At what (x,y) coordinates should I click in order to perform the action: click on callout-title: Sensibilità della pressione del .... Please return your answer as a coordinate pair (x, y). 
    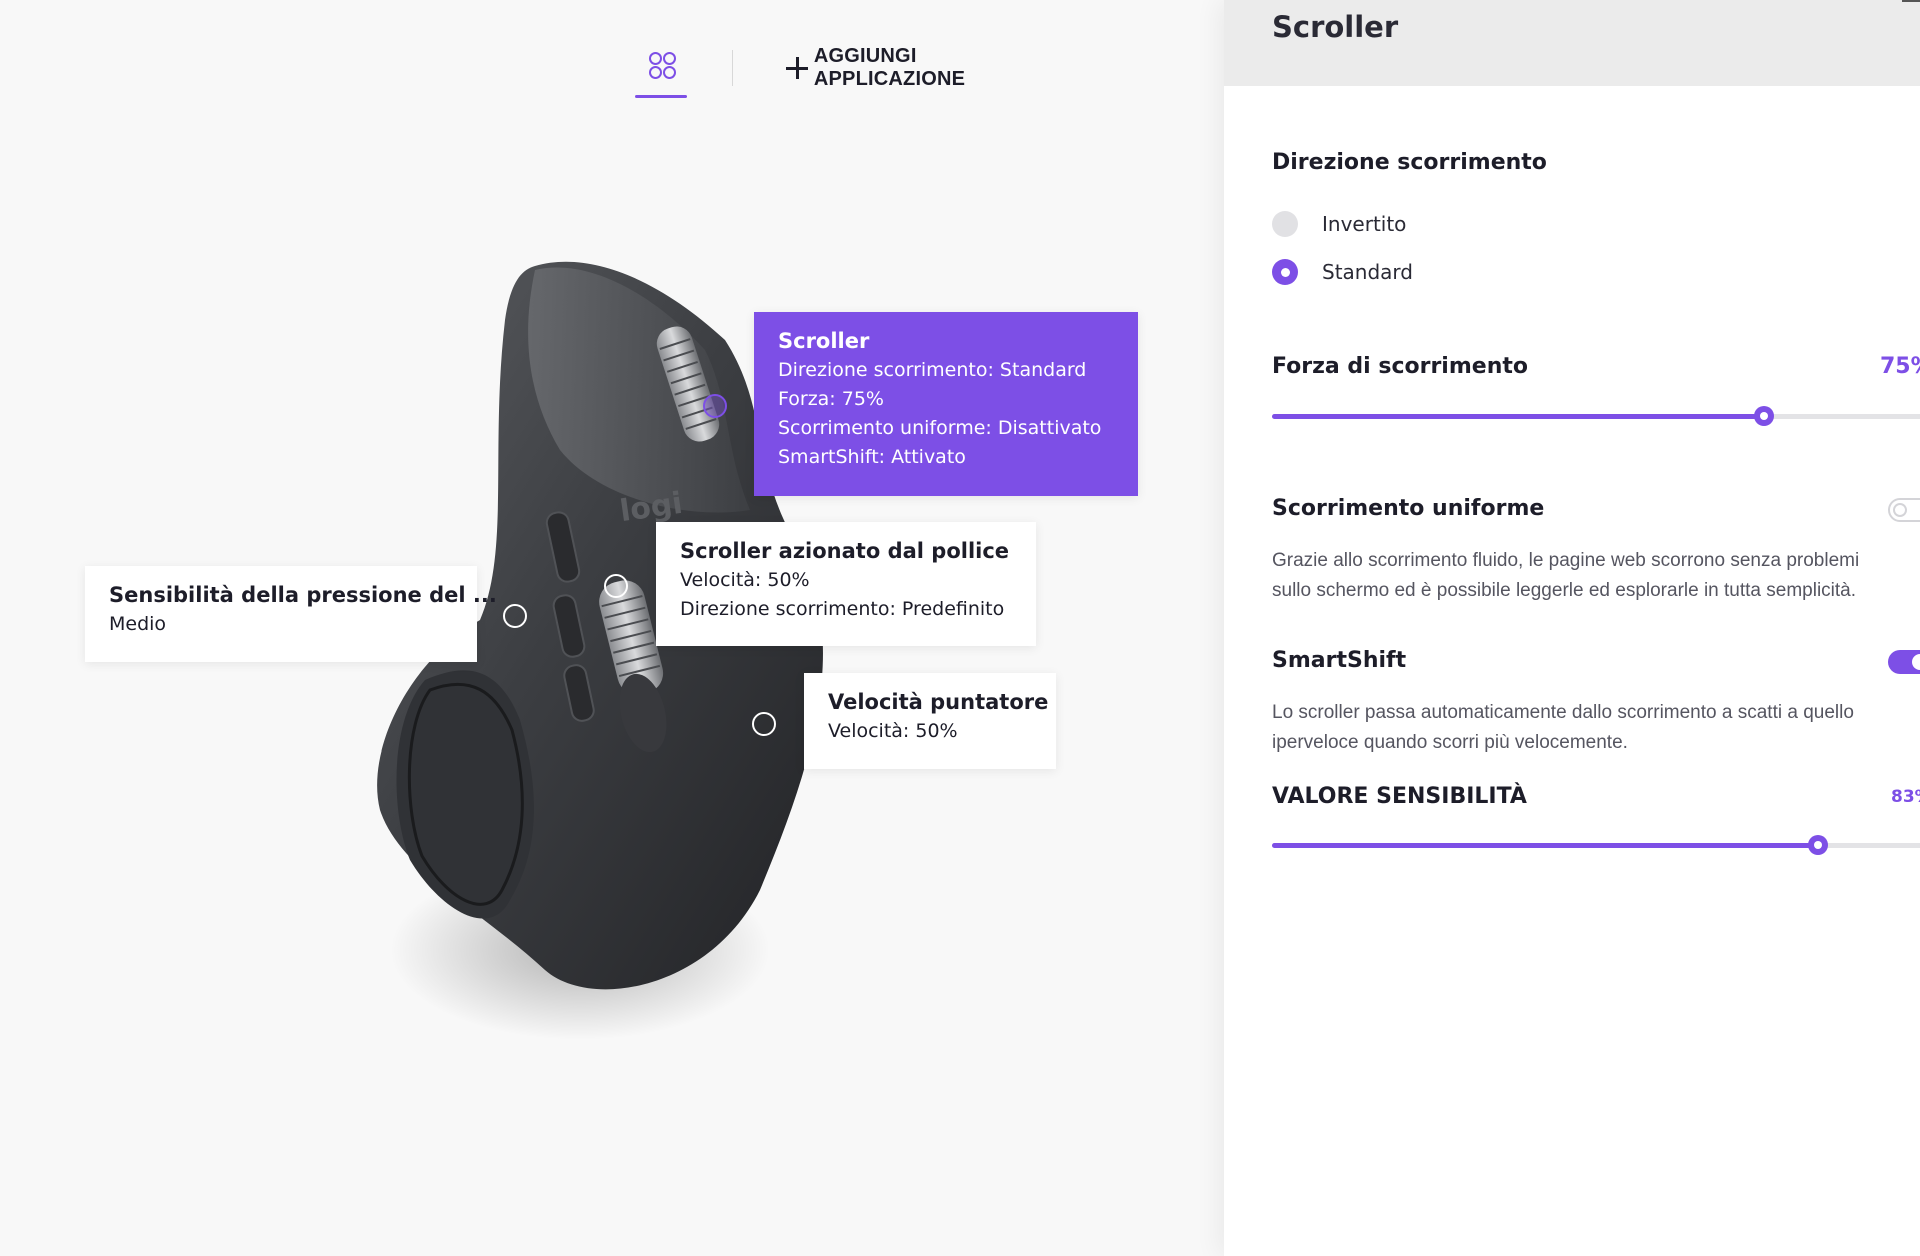
    Looking at the image, I should click on (303, 595).